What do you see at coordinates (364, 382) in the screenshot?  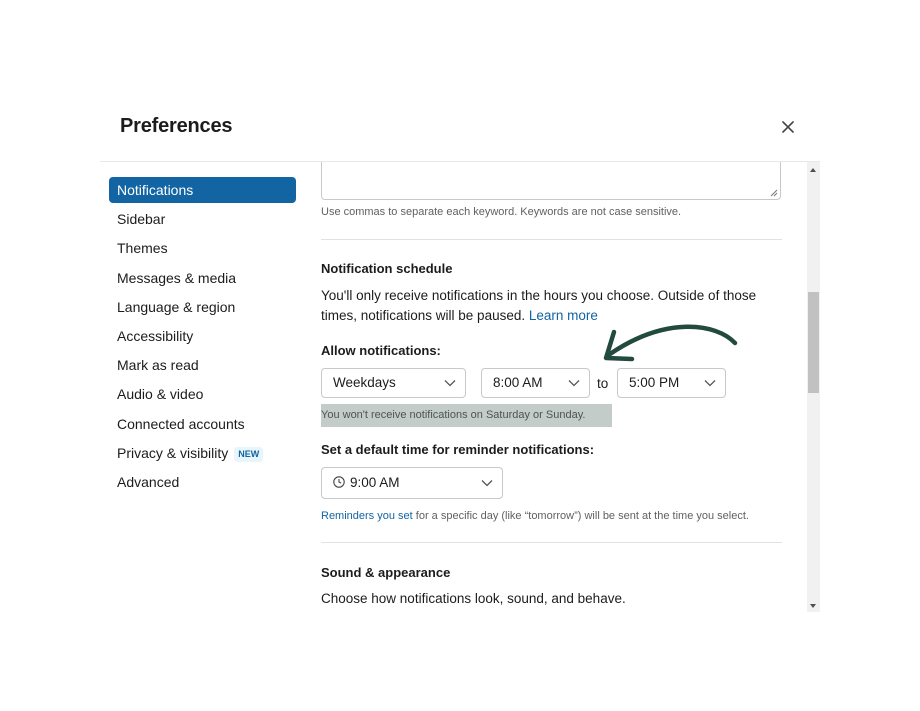 I see `days-select-value: Weekdays` at bounding box center [364, 382].